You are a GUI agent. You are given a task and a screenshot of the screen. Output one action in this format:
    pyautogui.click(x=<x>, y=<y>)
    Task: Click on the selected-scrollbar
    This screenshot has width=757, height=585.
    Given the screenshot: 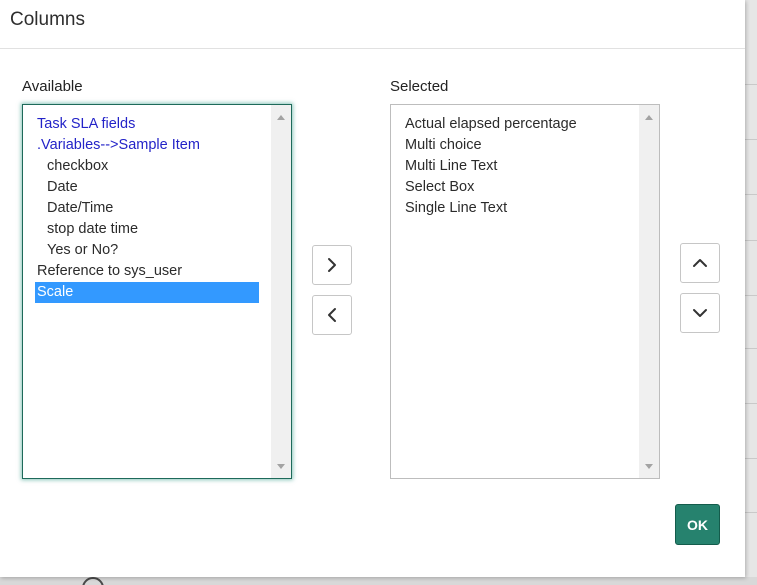 What is the action you would take?
    pyautogui.click(x=649, y=291)
    